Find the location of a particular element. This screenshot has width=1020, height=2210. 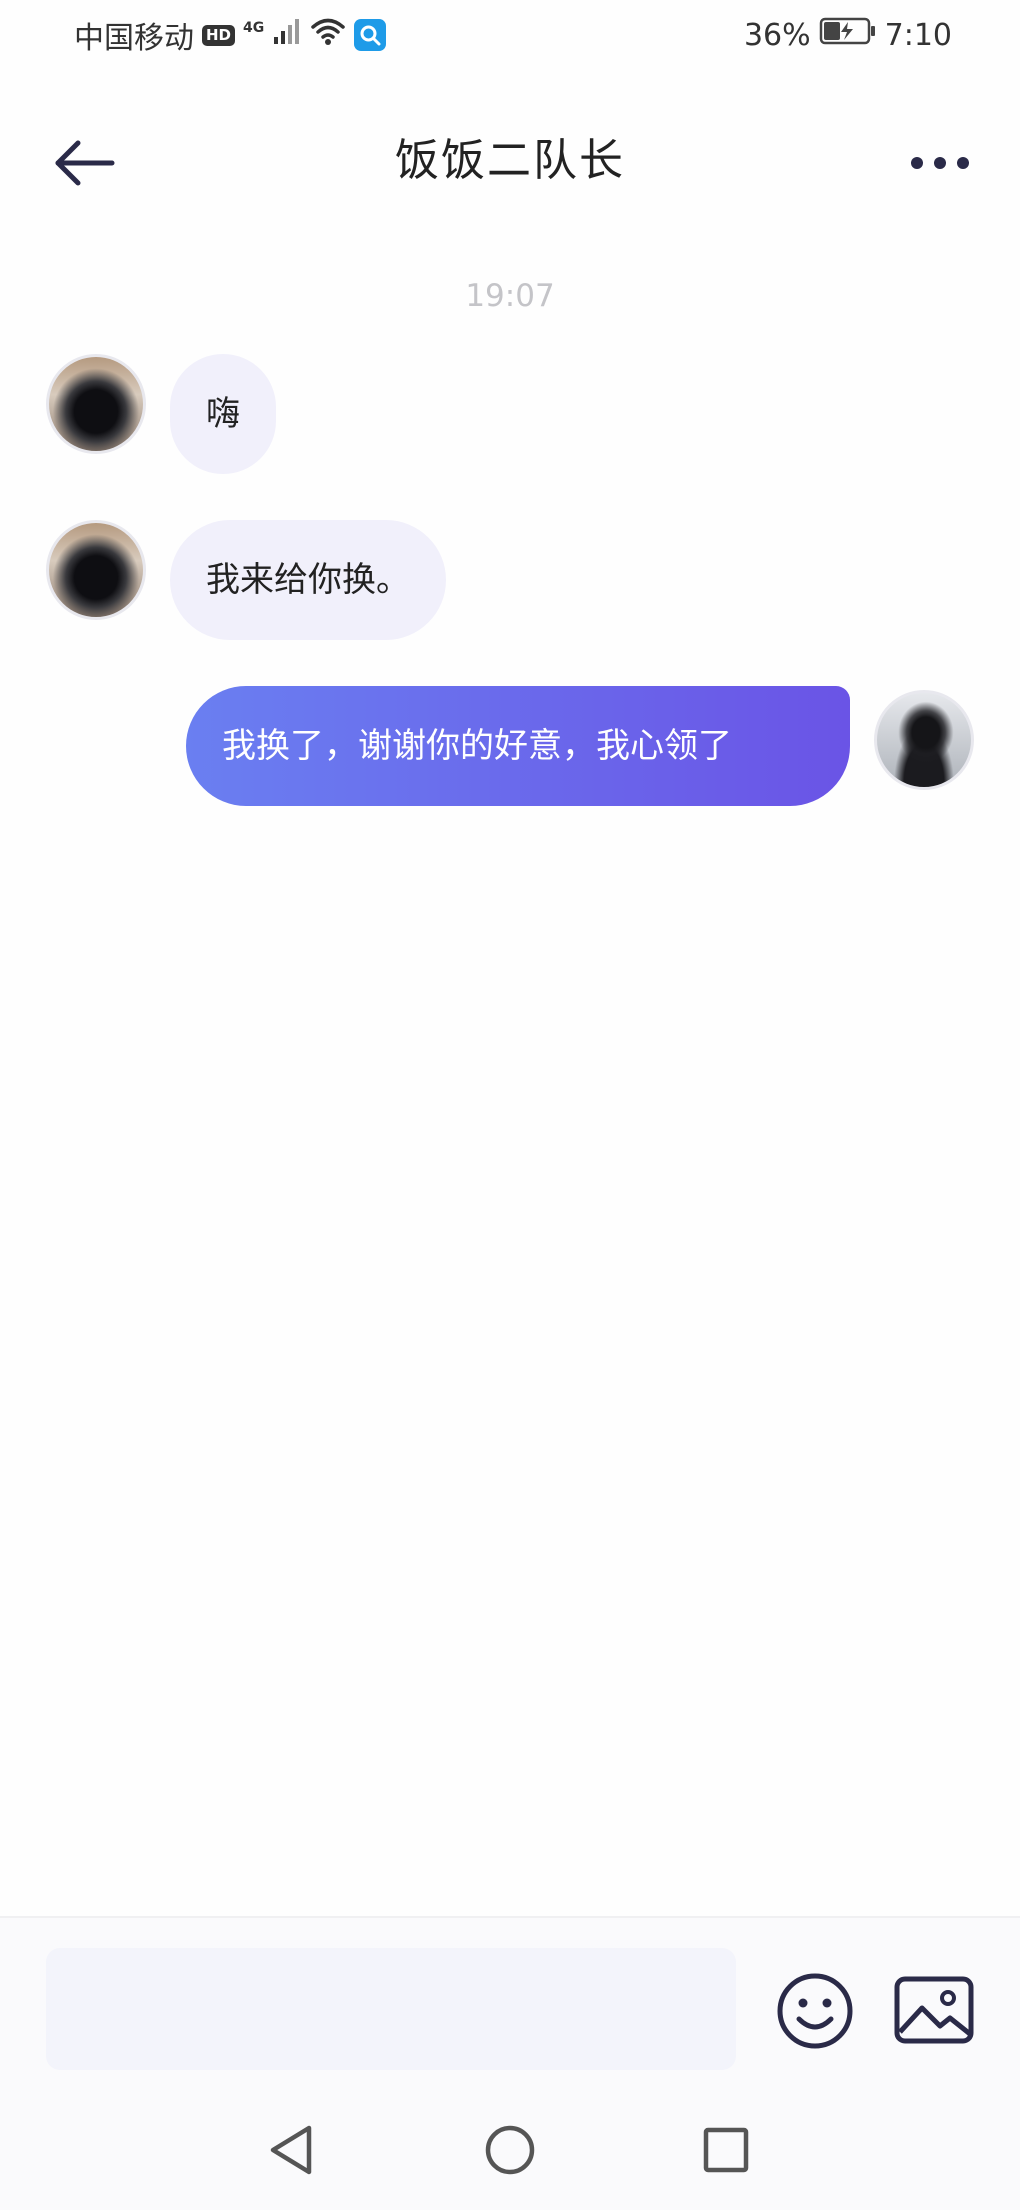

status-right: 36% 7:10 is located at coordinates (848, 35).